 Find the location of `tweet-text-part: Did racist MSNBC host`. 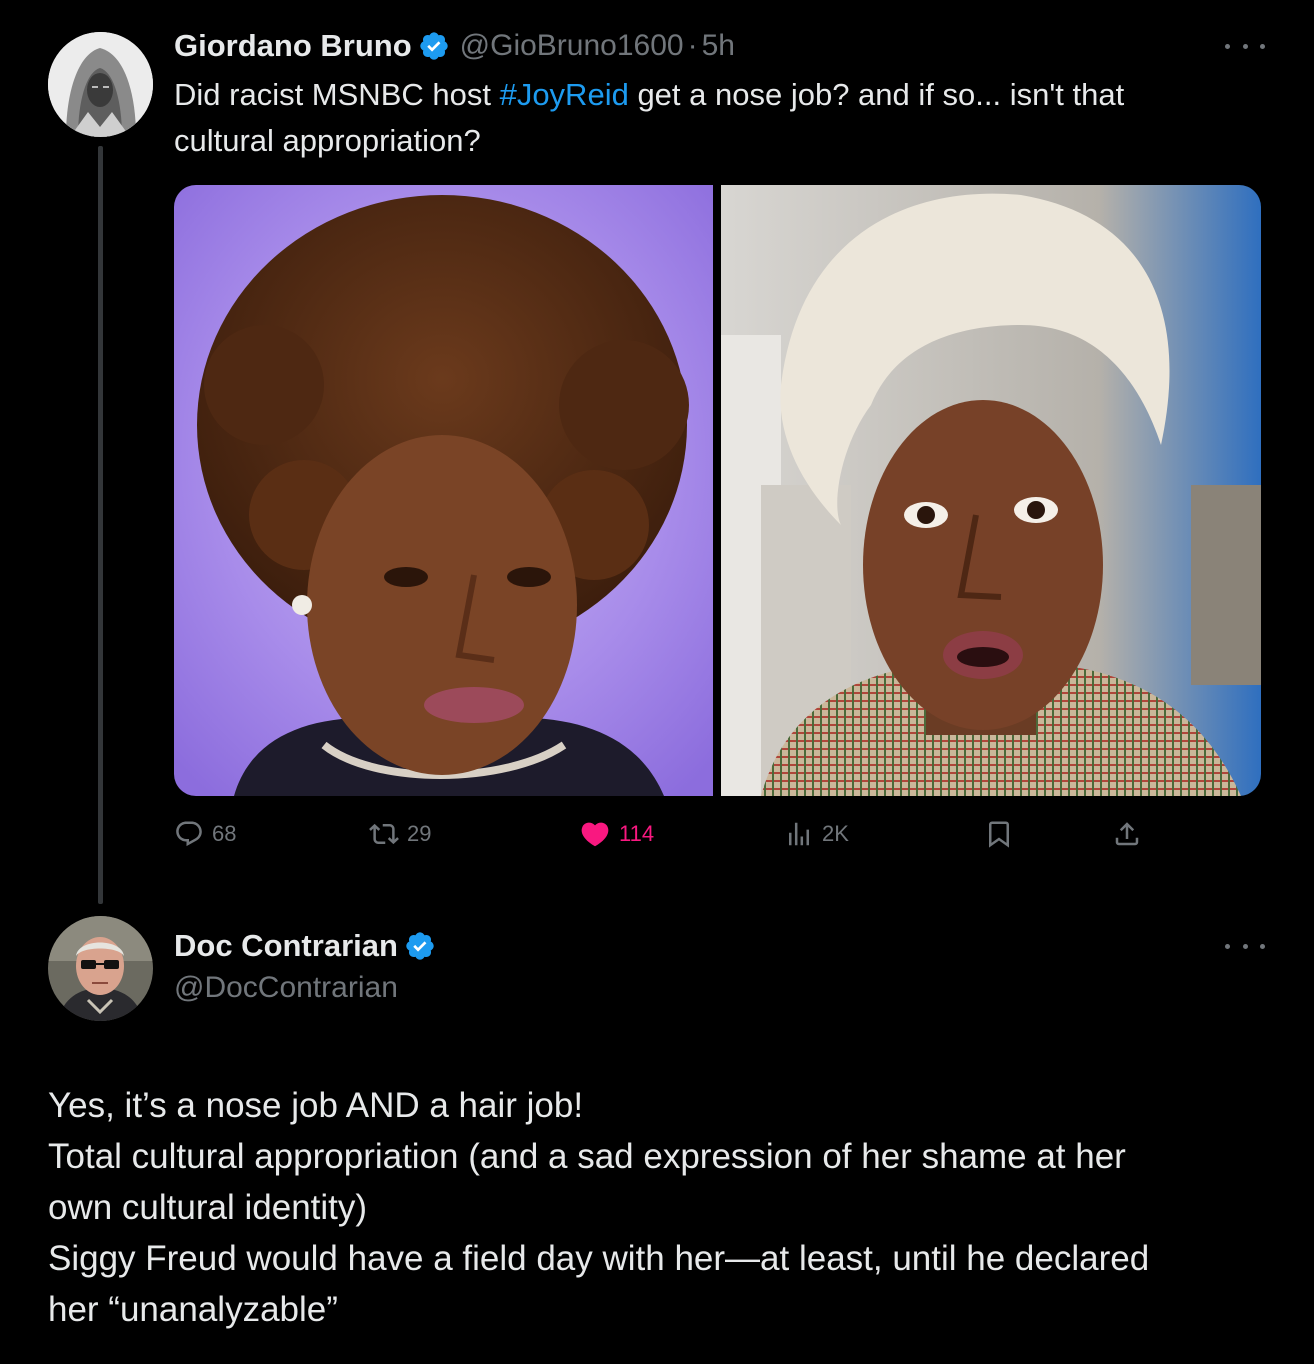

tweet-text-part: Did racist MSNBC host is located at coordinates (337, 94).